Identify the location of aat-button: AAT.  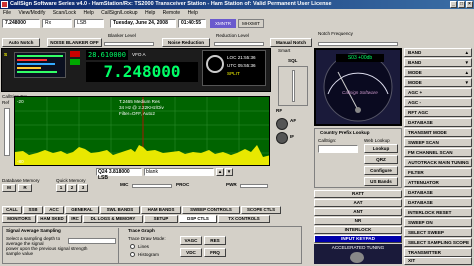
(358, 203).